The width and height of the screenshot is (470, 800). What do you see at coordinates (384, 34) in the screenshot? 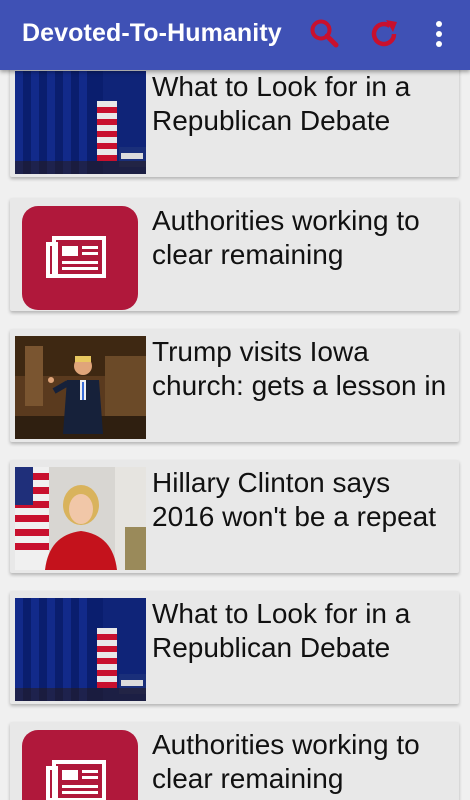
I see `refresh-icon` at bounding box center [384, 34].